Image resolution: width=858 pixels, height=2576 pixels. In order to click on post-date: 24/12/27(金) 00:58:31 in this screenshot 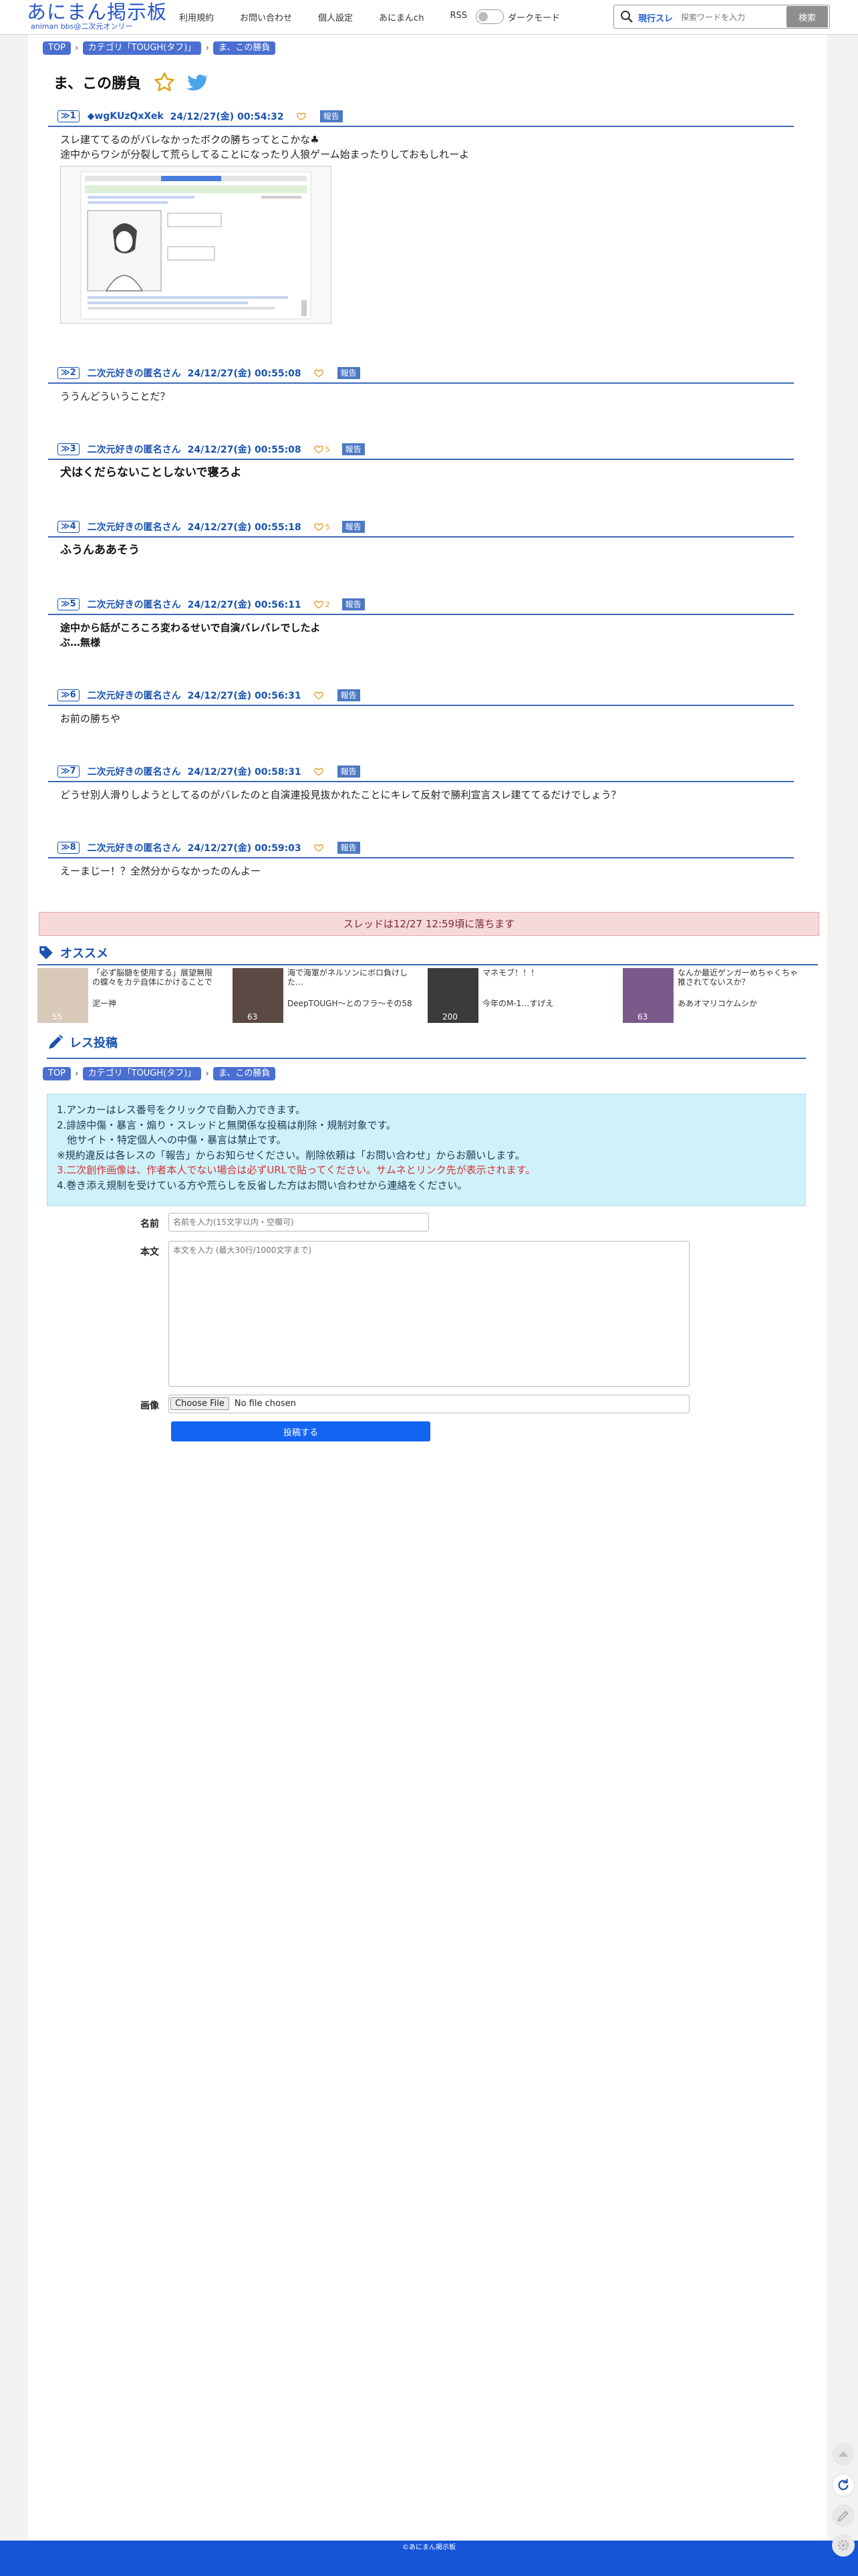, I will do `click(244, 772)`.